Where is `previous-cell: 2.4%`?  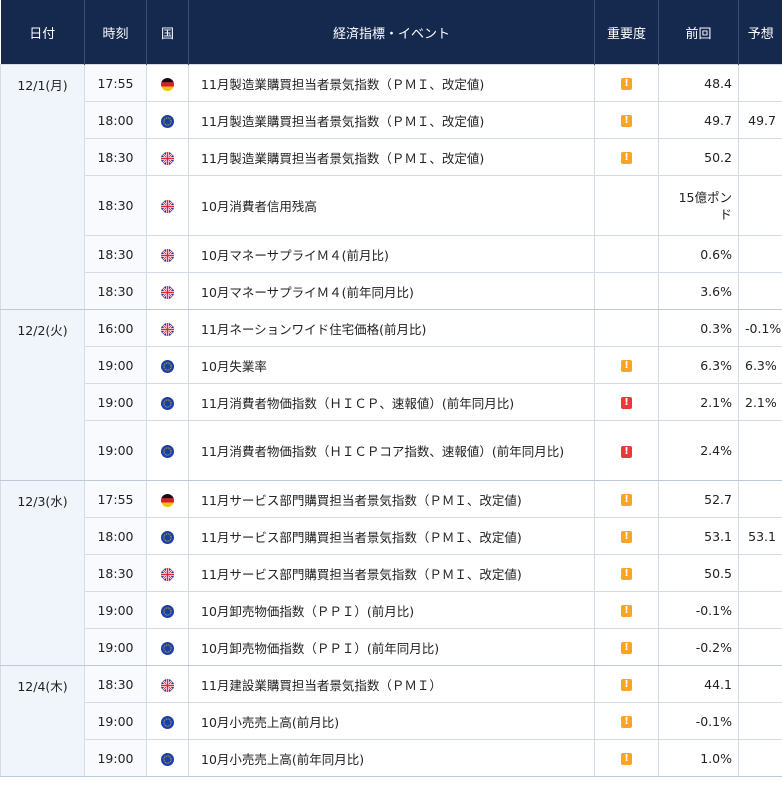
previous-cell: 2.4% is located at coordinates (698, 450).